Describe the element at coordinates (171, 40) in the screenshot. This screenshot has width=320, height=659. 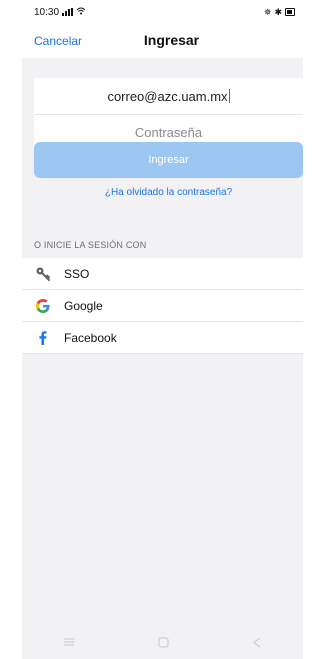
I see `page-title: Ingresar` at that location.